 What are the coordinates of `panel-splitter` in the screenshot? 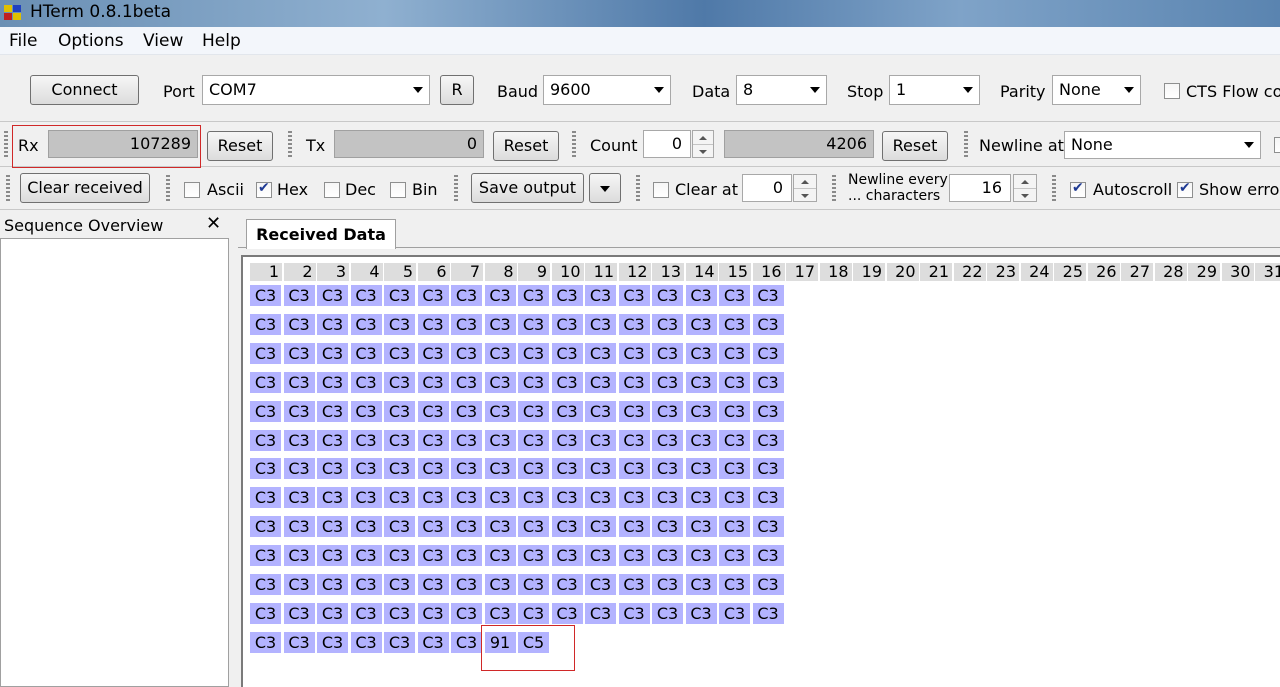 It's located at (234, 449).